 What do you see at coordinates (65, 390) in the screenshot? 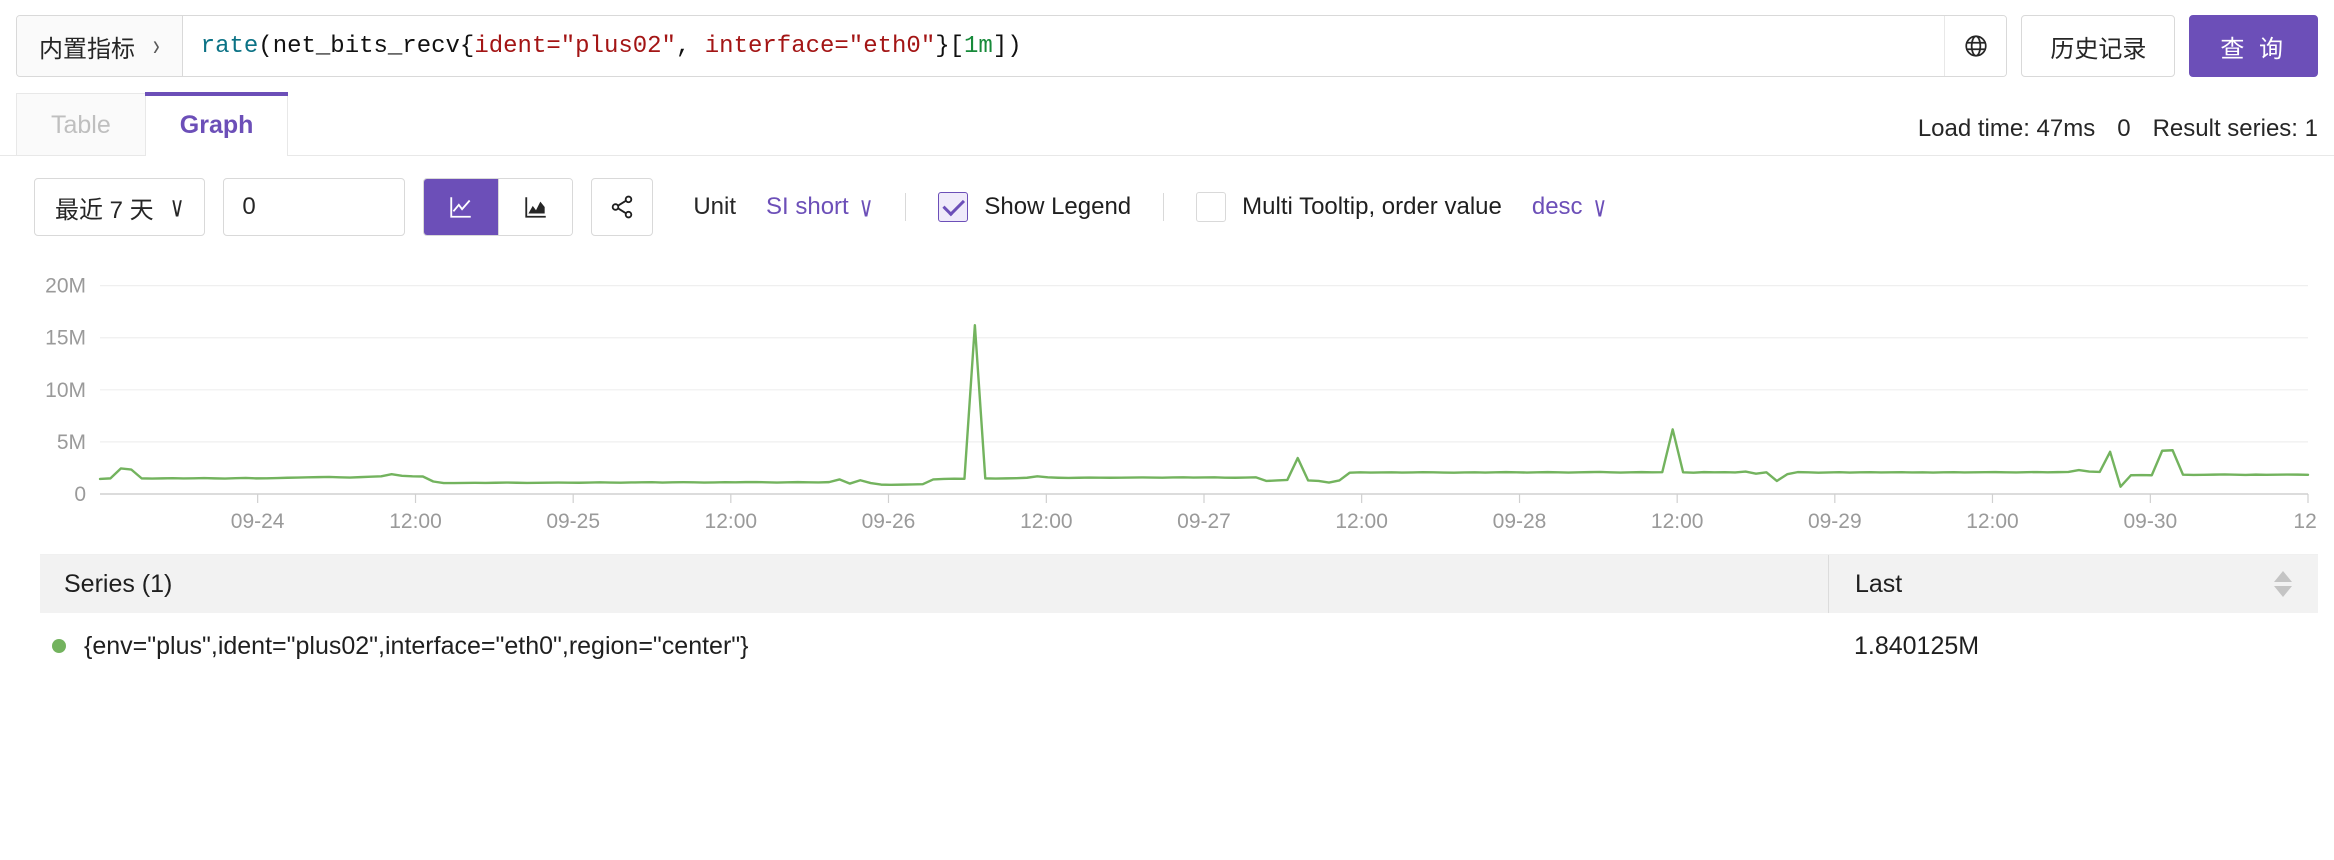
I see `svg-text: 10M` at bounding box center [65, 390].